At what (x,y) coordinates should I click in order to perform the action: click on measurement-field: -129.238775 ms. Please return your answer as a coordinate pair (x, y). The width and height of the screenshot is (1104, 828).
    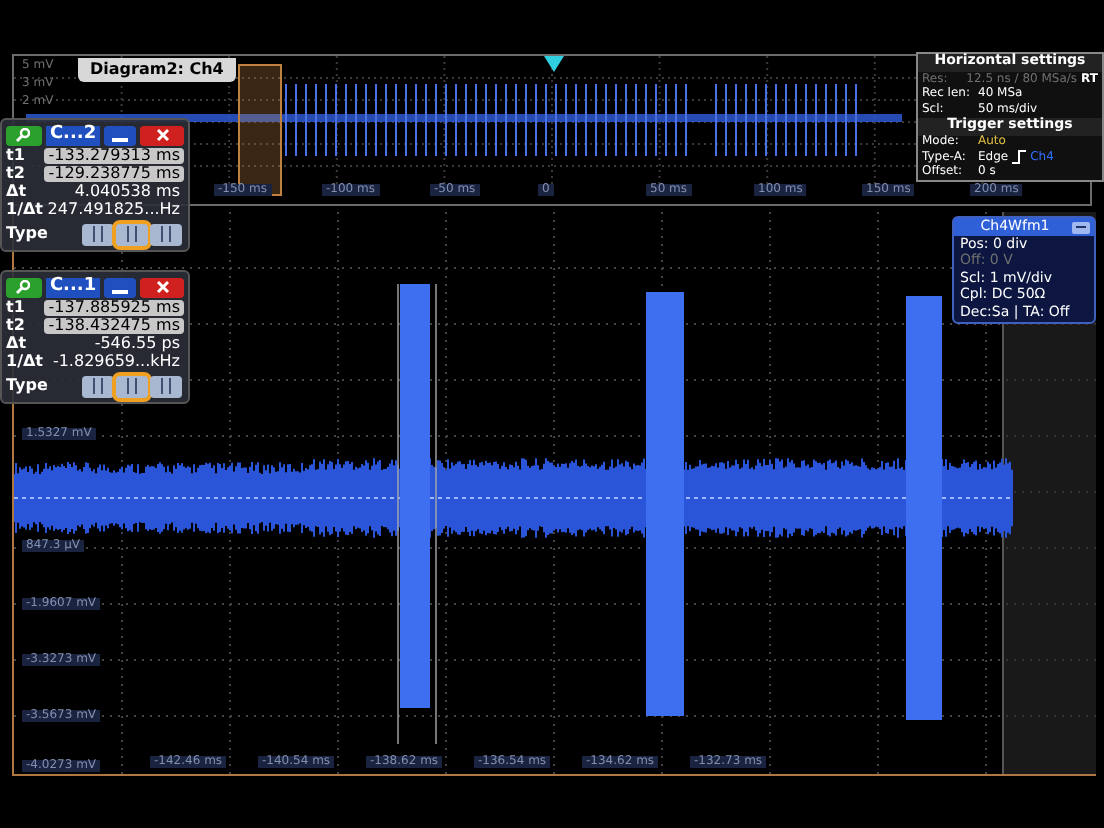
    Looking at the image, I should click on (114, 174).